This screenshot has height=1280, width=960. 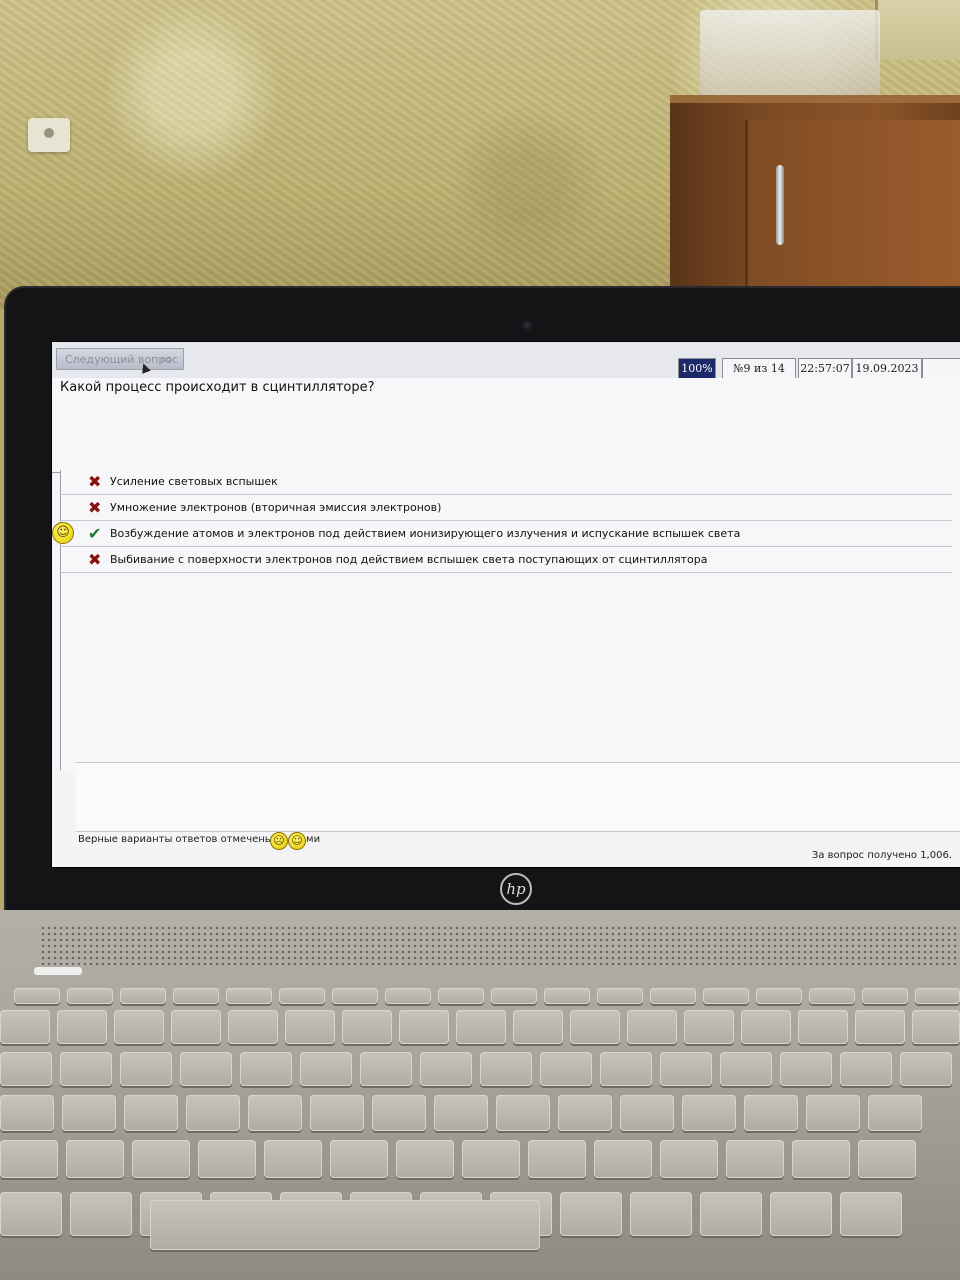 What do you see at coordinates (500, 946) in the screenshot?
I see `speaker-grille` at bounding box center [500, 946].